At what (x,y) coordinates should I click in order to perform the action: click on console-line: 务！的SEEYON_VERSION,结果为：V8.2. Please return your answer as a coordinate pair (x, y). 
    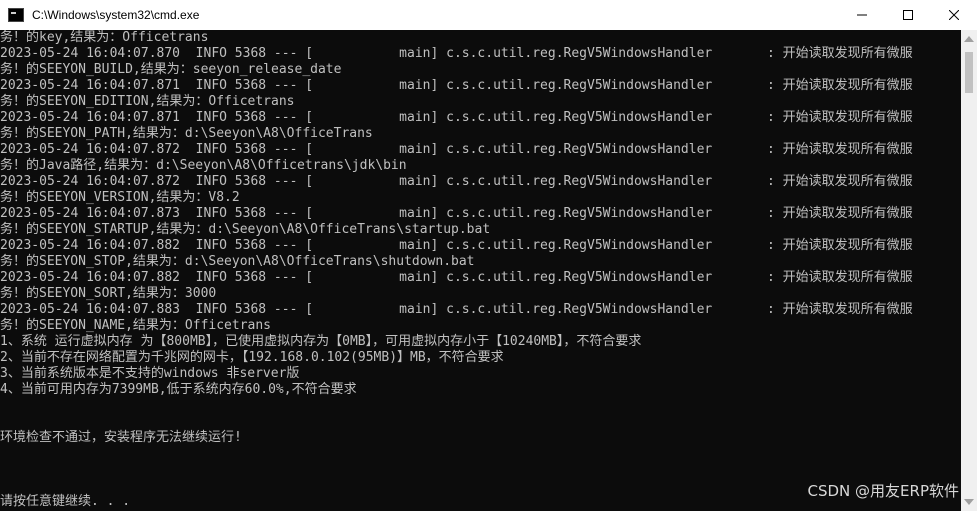
    Looking at the image, I should click on (120, 197).